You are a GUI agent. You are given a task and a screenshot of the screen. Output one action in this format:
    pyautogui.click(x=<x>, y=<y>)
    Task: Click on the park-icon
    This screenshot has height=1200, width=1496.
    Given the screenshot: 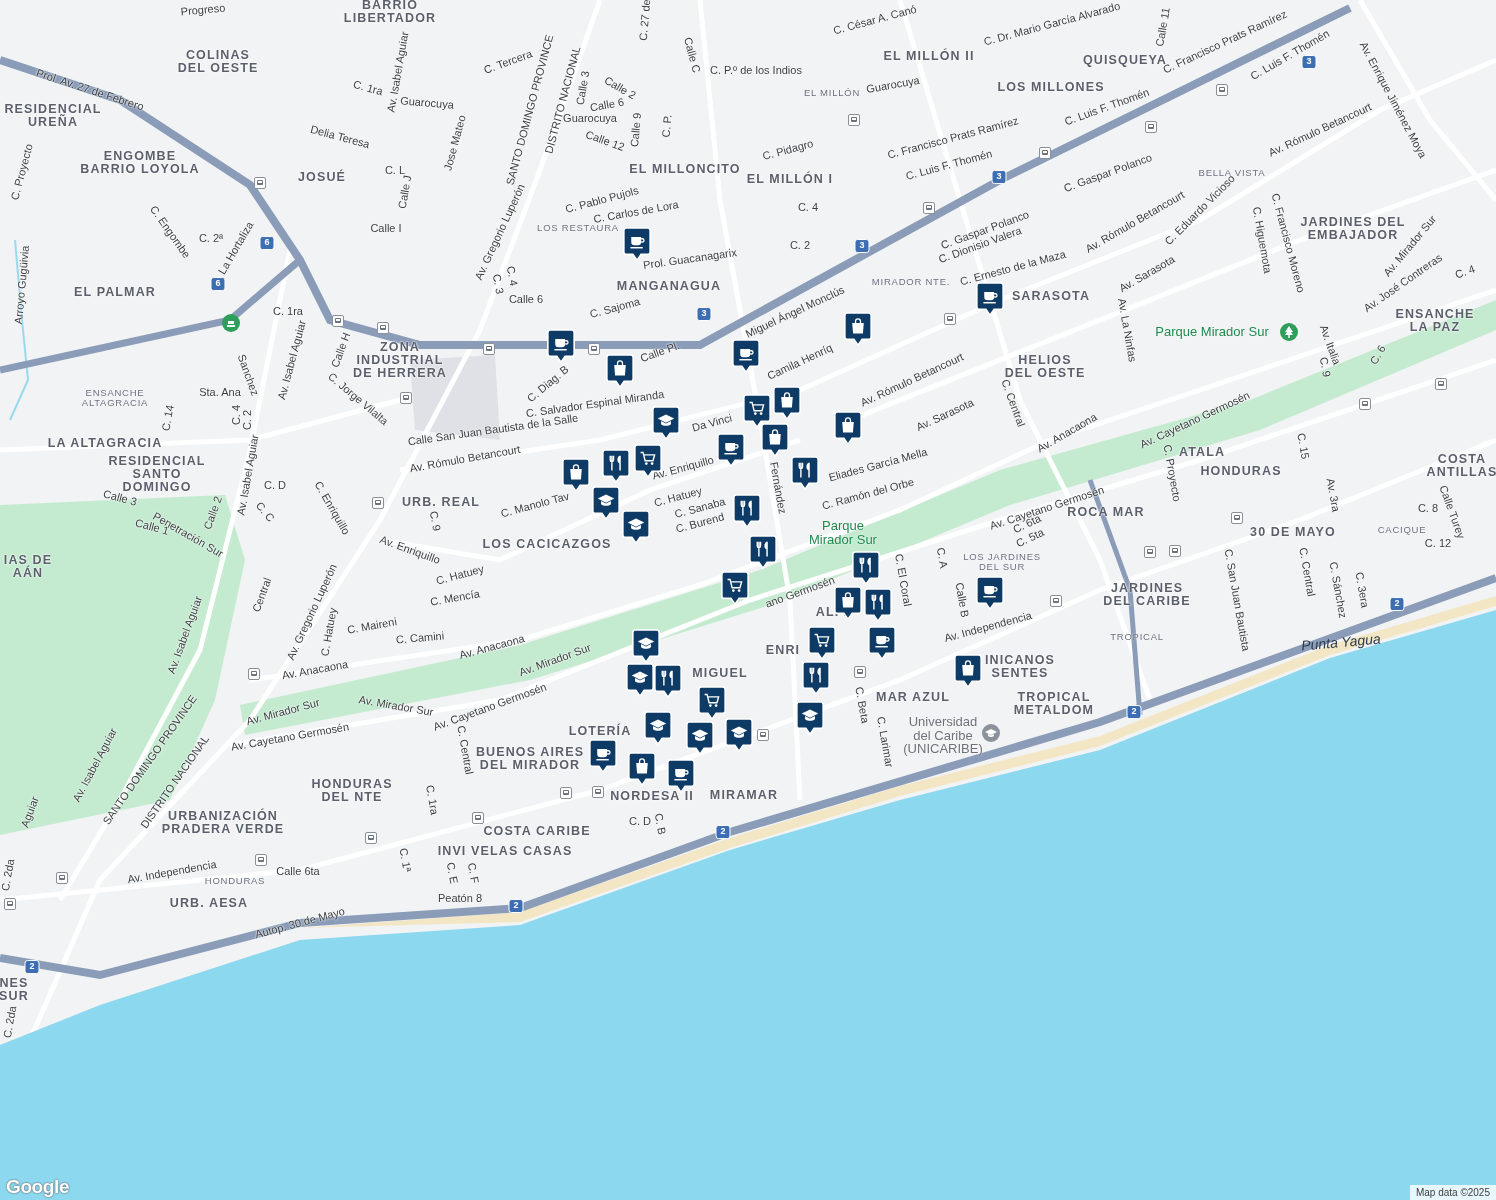 What is the action you would take?
    pyautogui.click(x=231, y=323)
    